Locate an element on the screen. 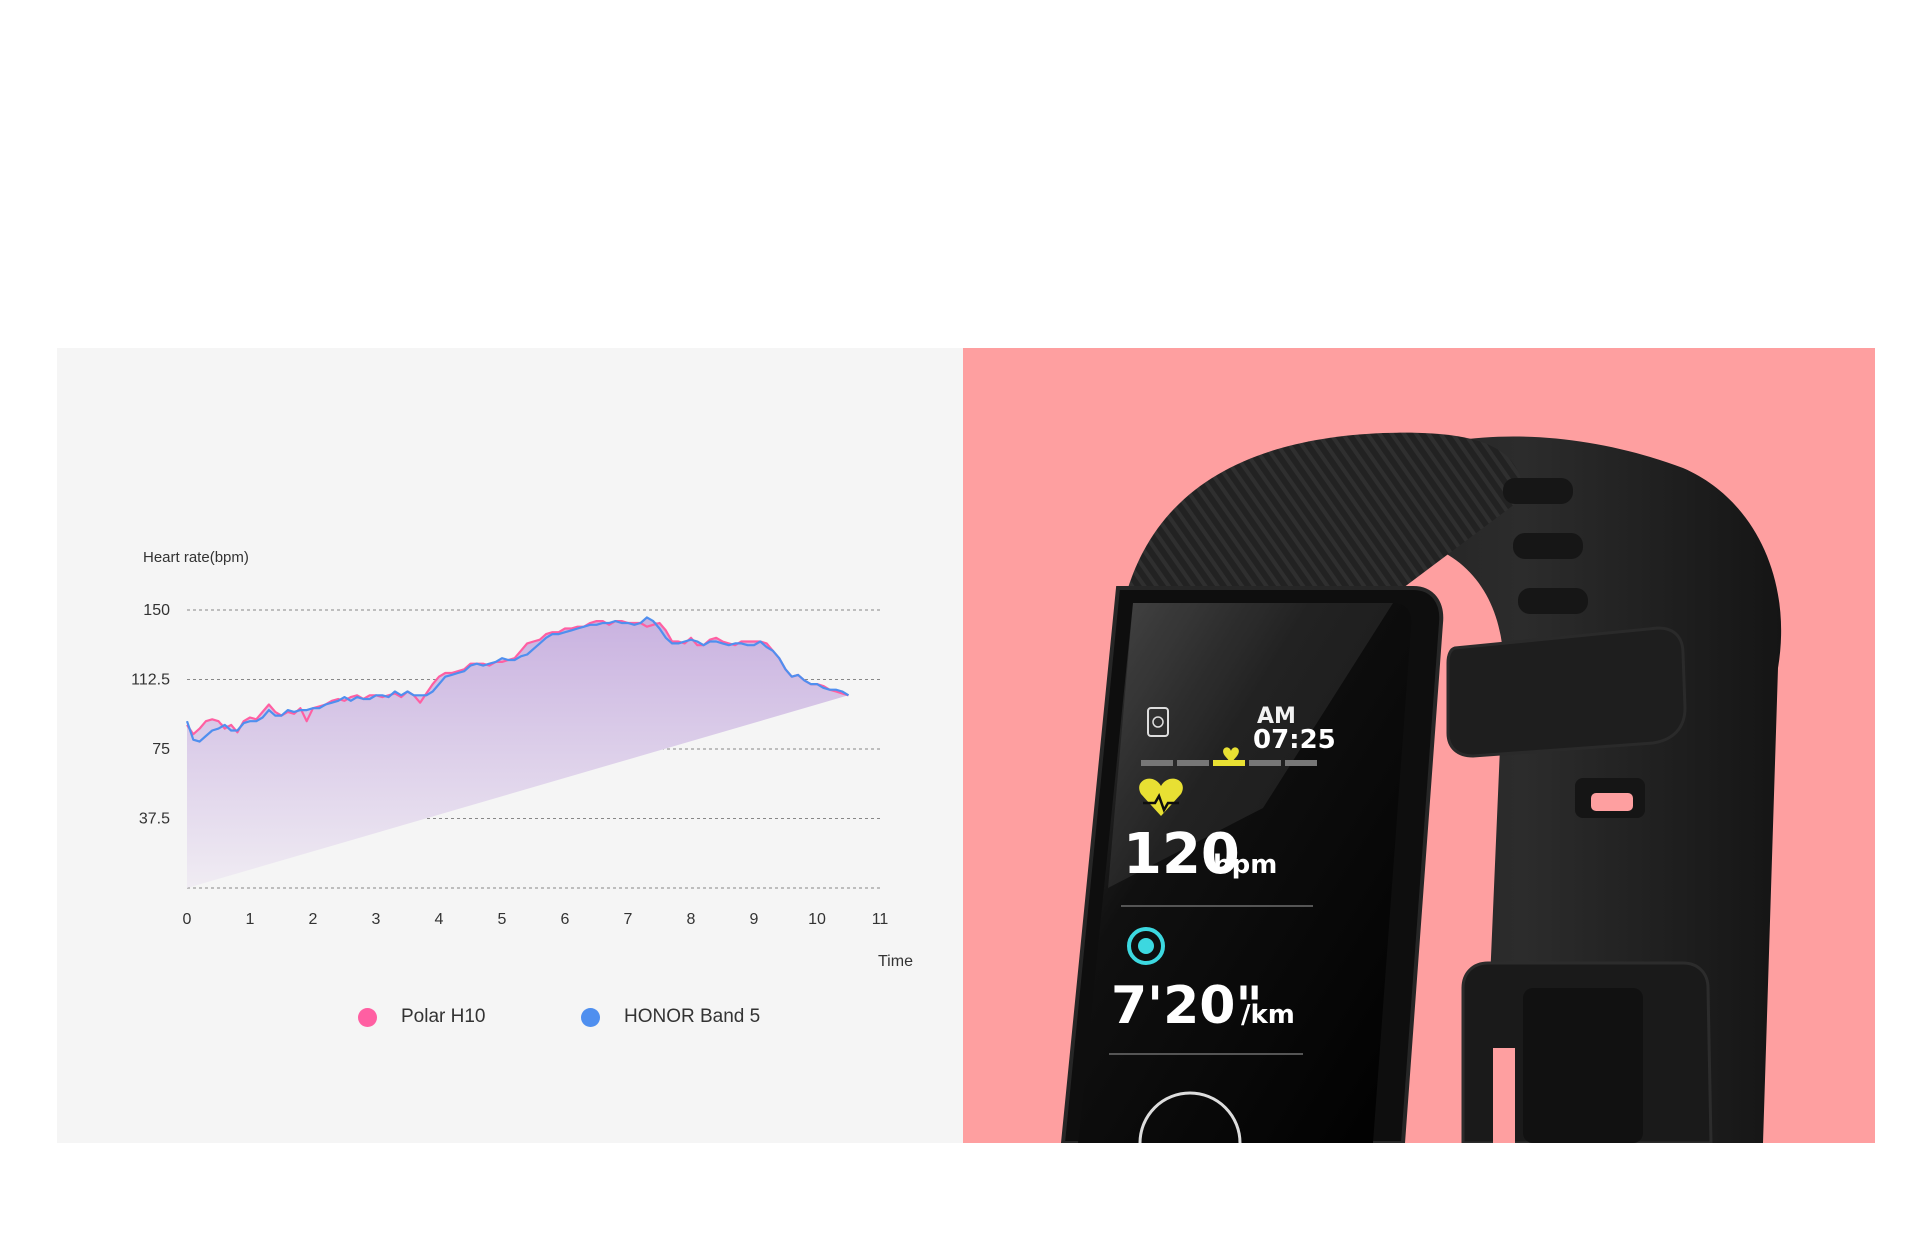  x-tick-label: 11 is located at coordinates (880, 919).